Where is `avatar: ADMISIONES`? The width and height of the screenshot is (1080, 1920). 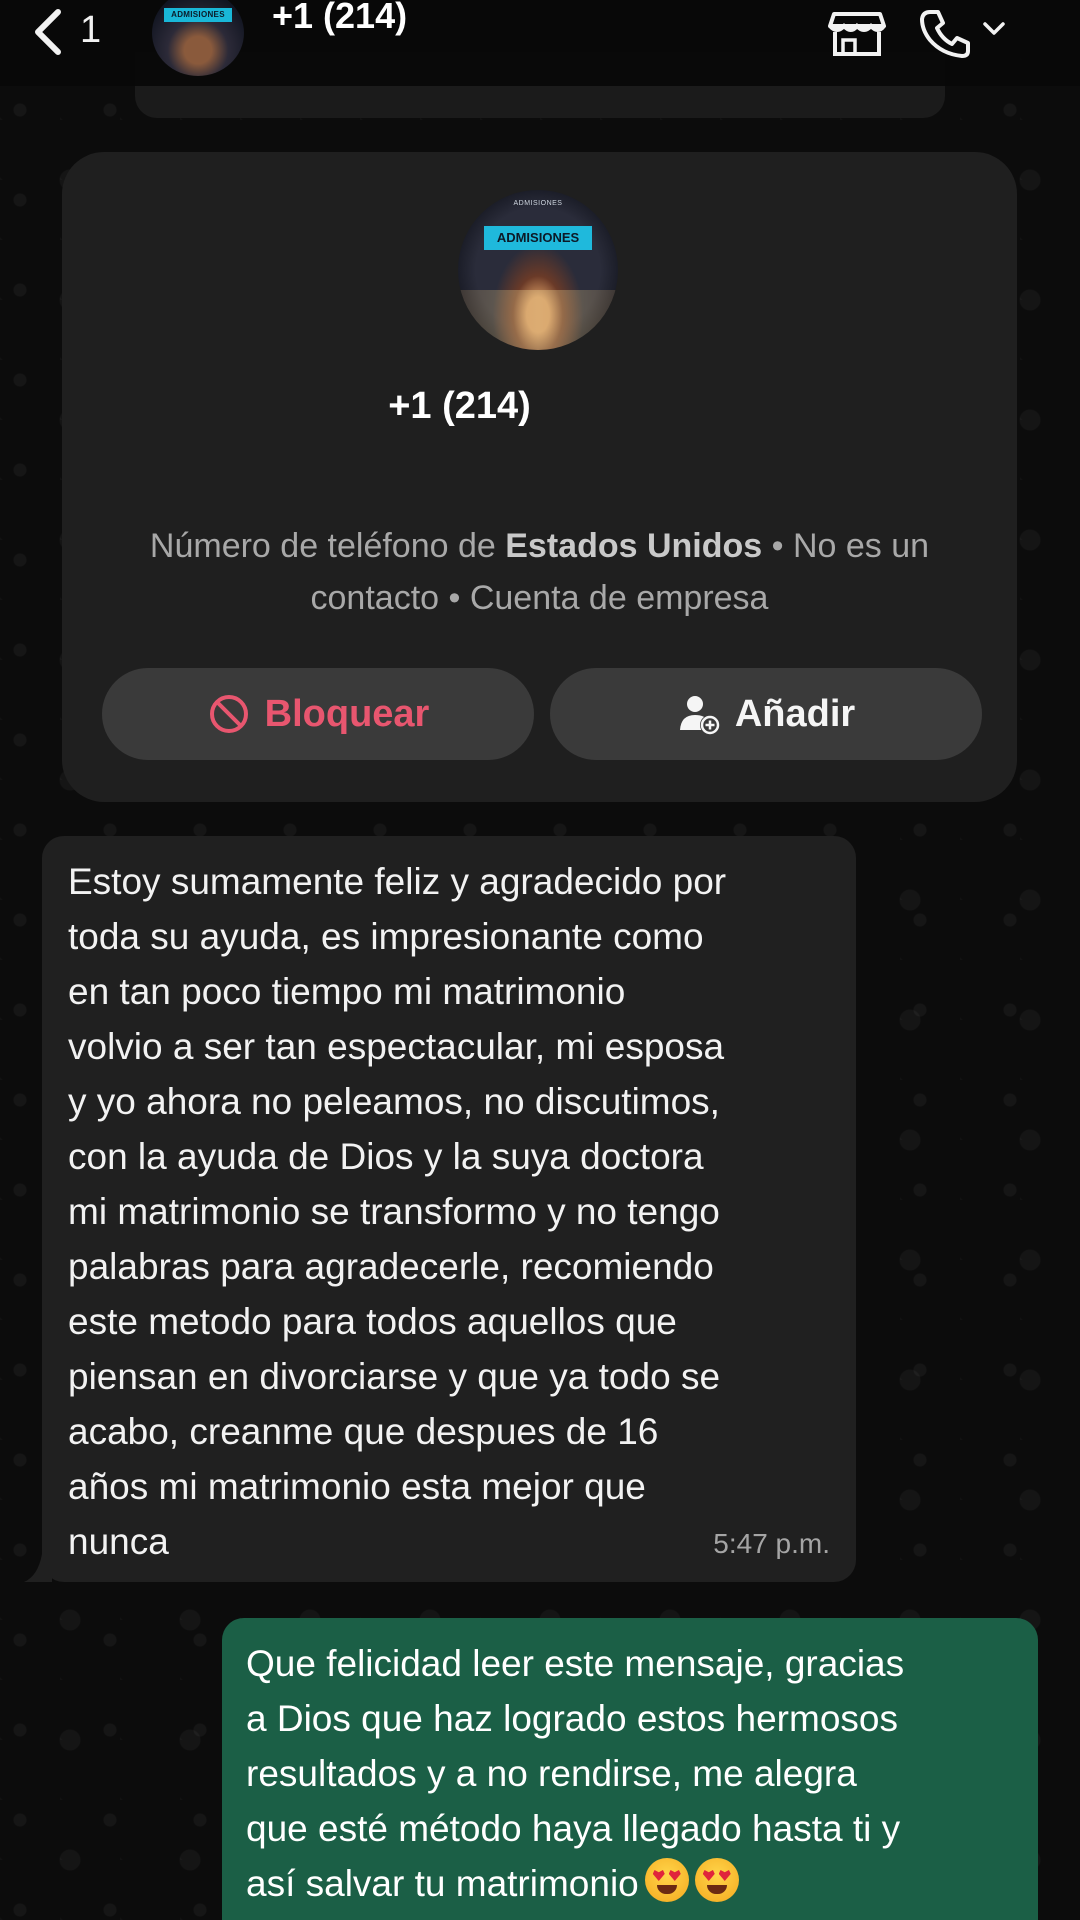
avatar: ADMISIONES is located at coordinates (198, 38).